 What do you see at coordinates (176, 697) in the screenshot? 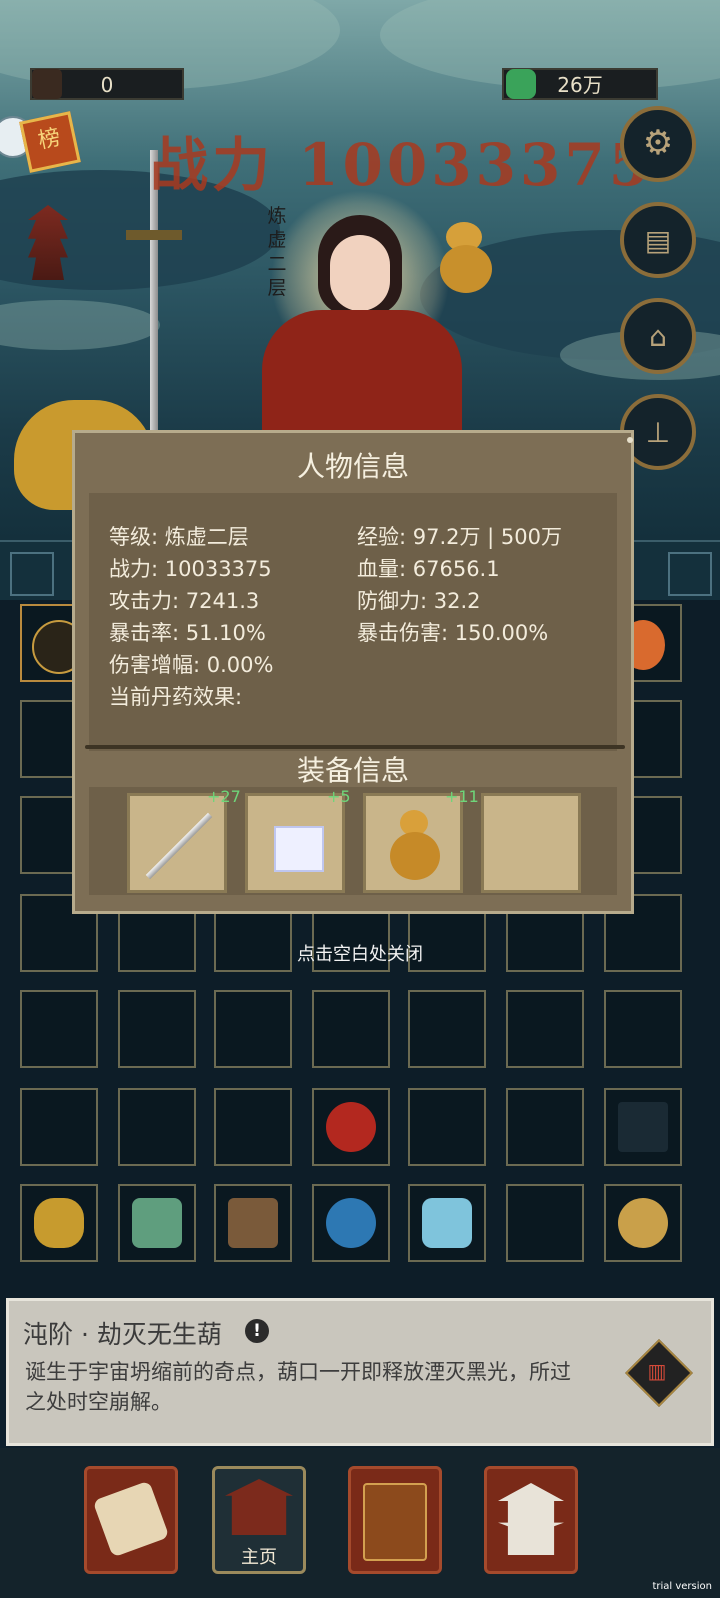
I see `stat-pill-effect: 当前丹药效果:` at bounding box center [176, 697].